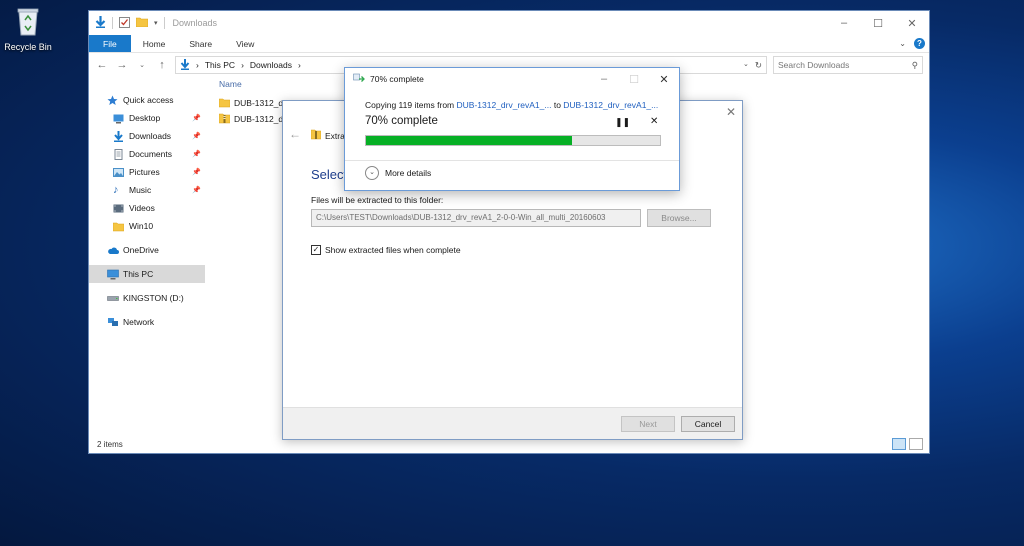  Describe the element at coordinates (899, 444) in the screenshot. I see `details-view-button` at that location.